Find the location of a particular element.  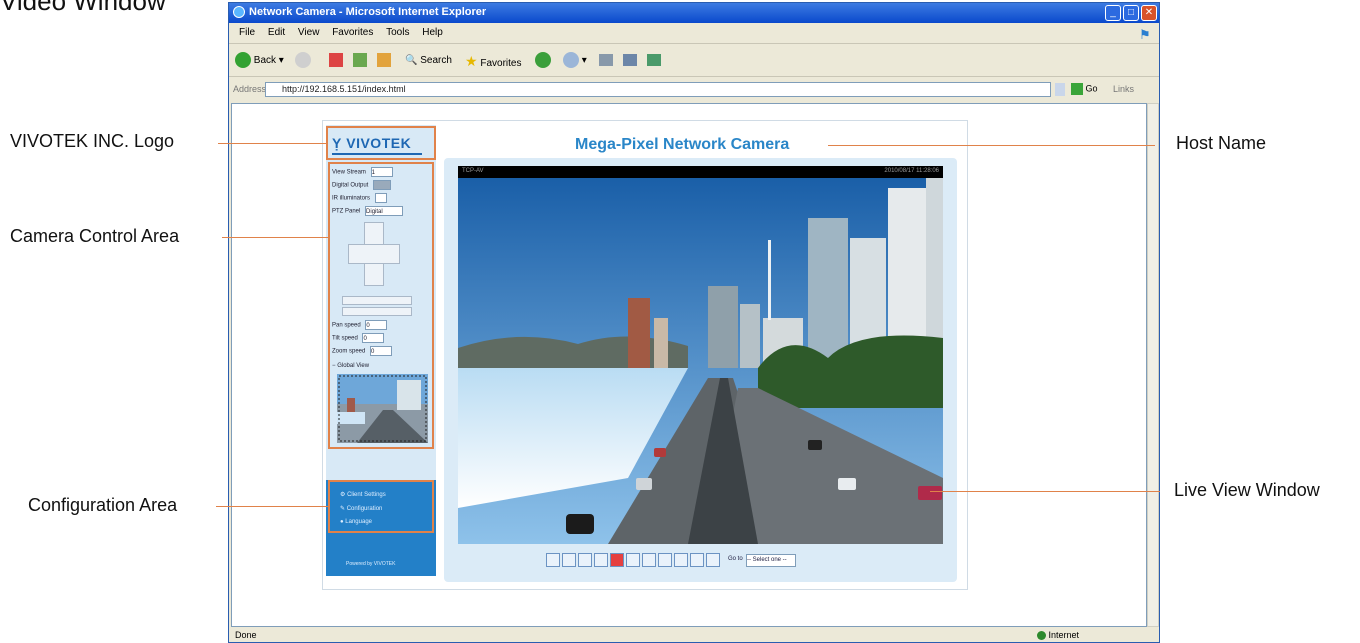

logo-highlight-box is located at coordinates (381, 143).